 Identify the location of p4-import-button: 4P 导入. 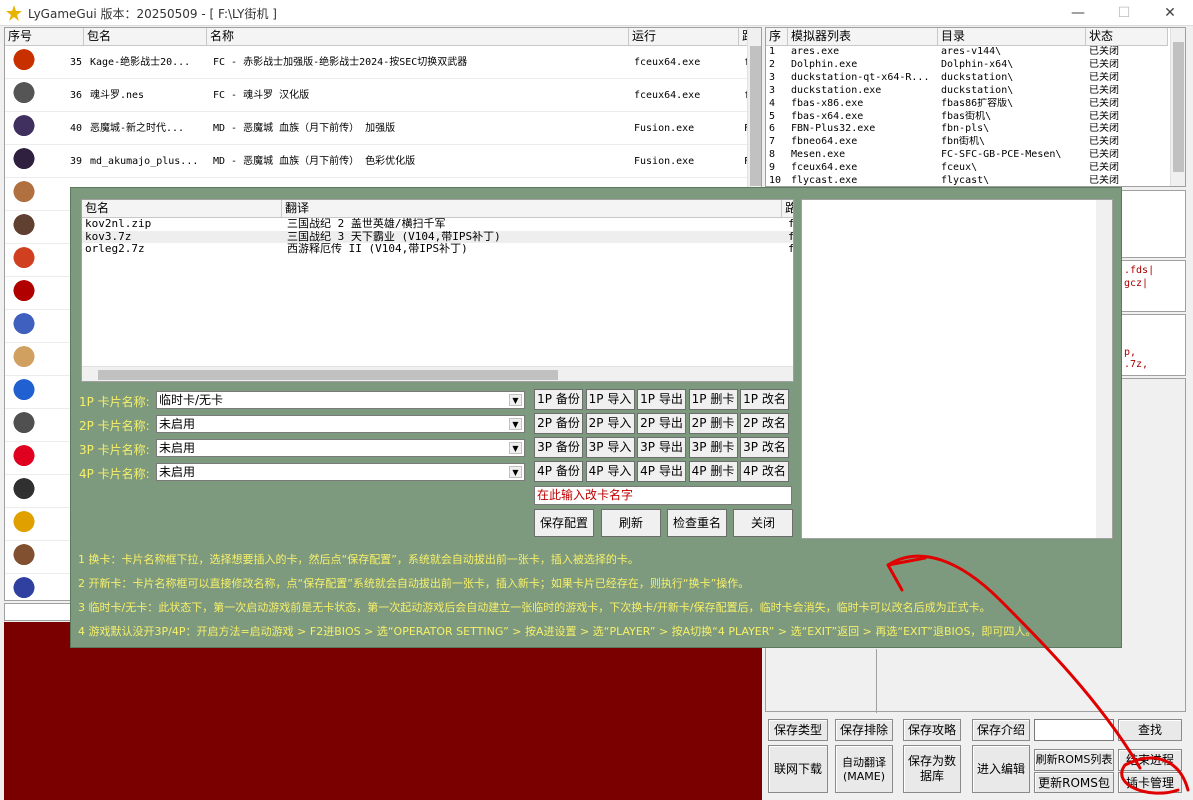
(610, 471).